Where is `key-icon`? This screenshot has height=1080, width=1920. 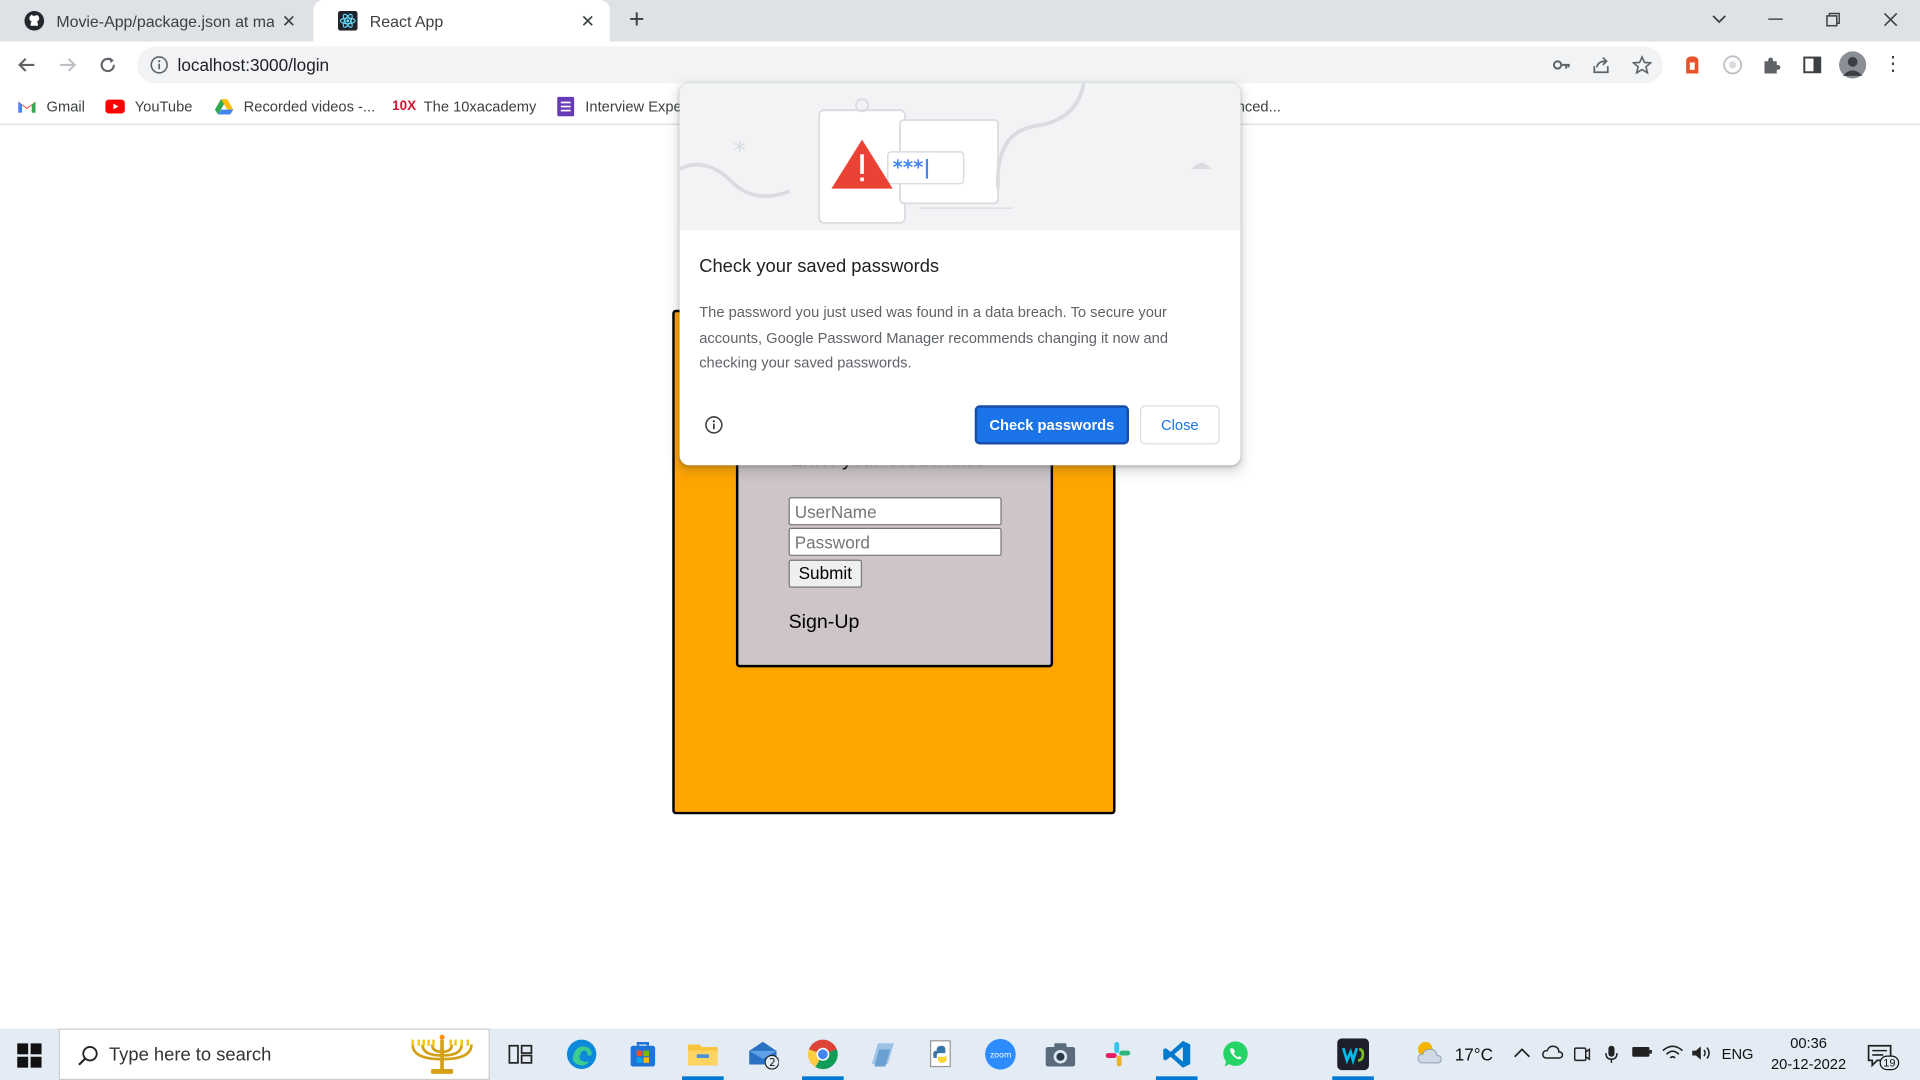 key-icon is located at coordinates (1561, 65).